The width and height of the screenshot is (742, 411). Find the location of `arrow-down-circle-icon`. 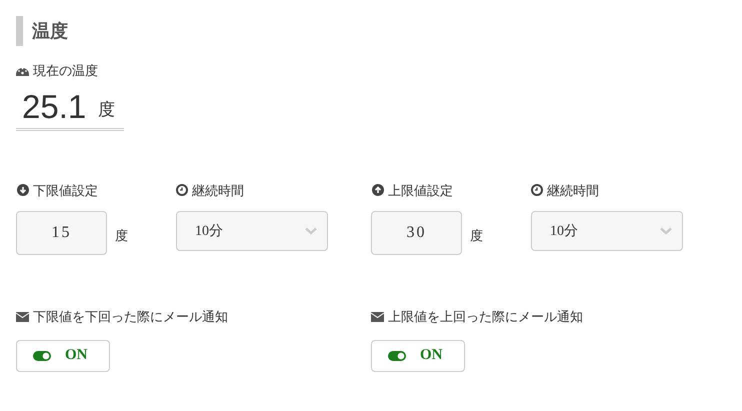

arrow-down-circle-icon is located at coordinates (23, 190).